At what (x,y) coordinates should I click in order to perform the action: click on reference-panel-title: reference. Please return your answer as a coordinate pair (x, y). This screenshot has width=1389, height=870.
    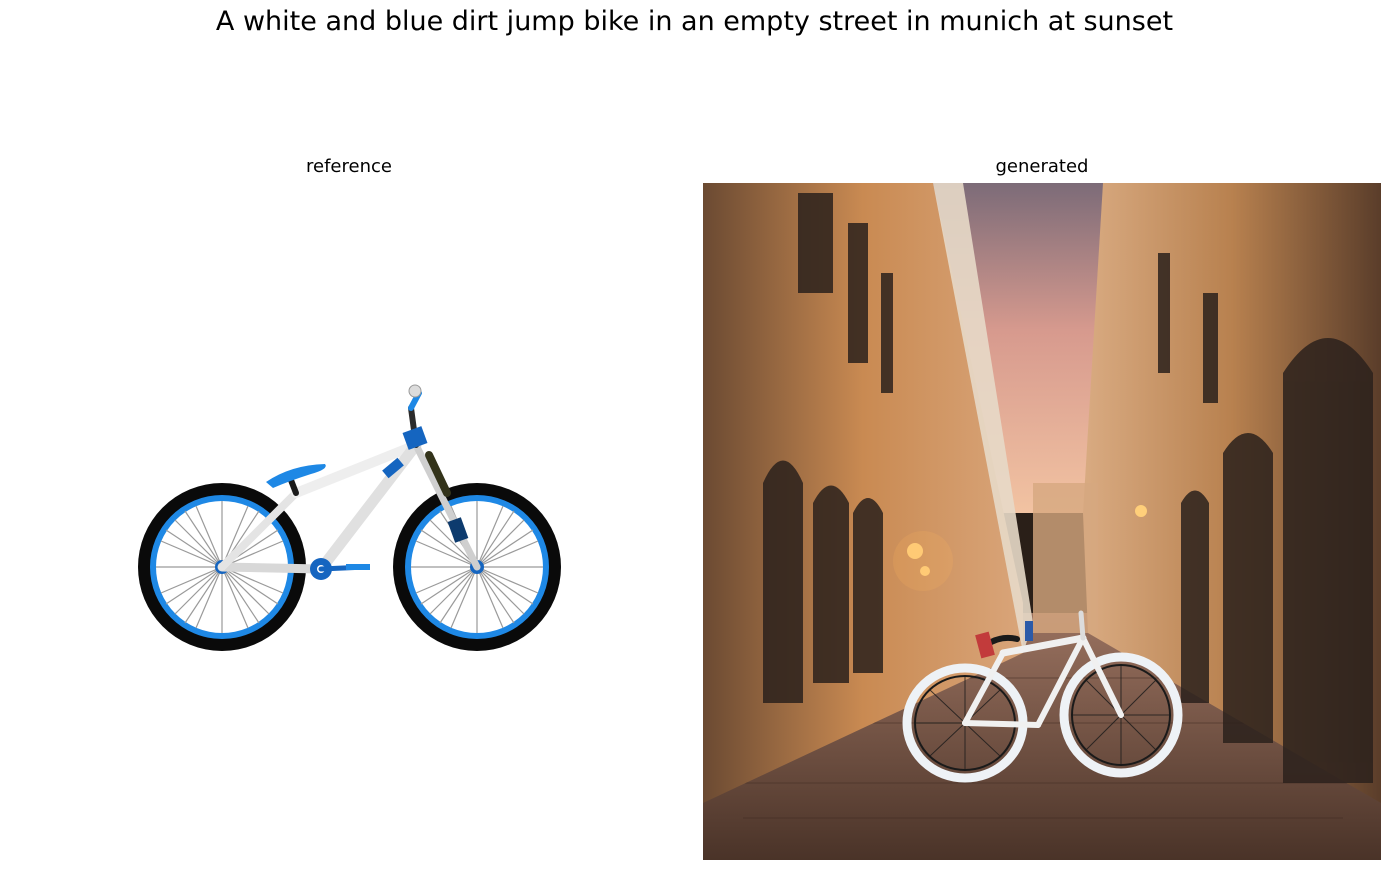
    Looking at the image, I should click on (349, 166).